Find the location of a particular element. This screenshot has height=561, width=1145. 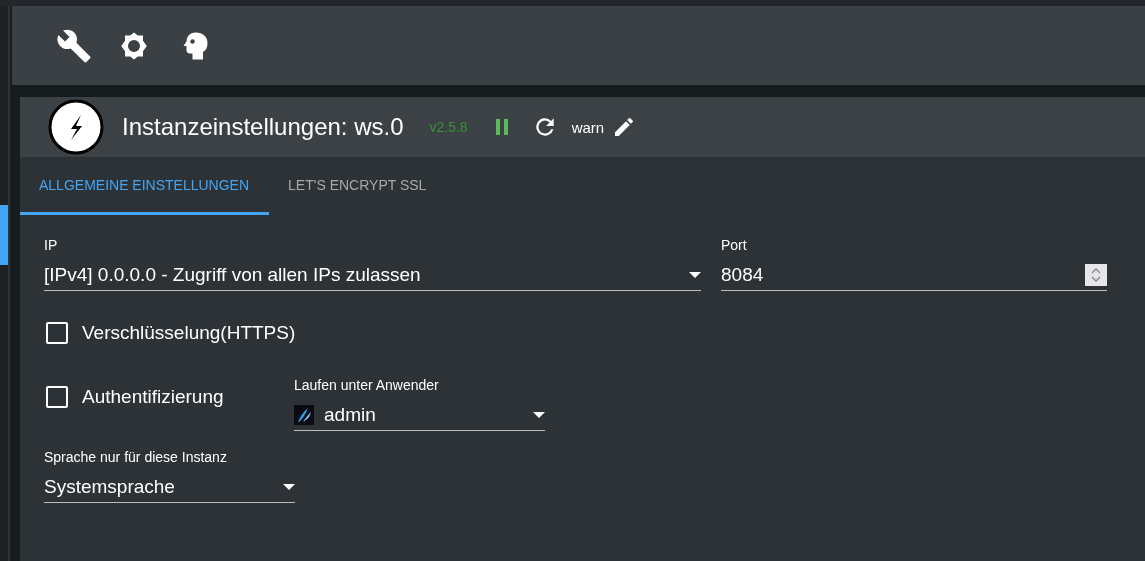

field-label: Port is located at coordinates (734, 245).